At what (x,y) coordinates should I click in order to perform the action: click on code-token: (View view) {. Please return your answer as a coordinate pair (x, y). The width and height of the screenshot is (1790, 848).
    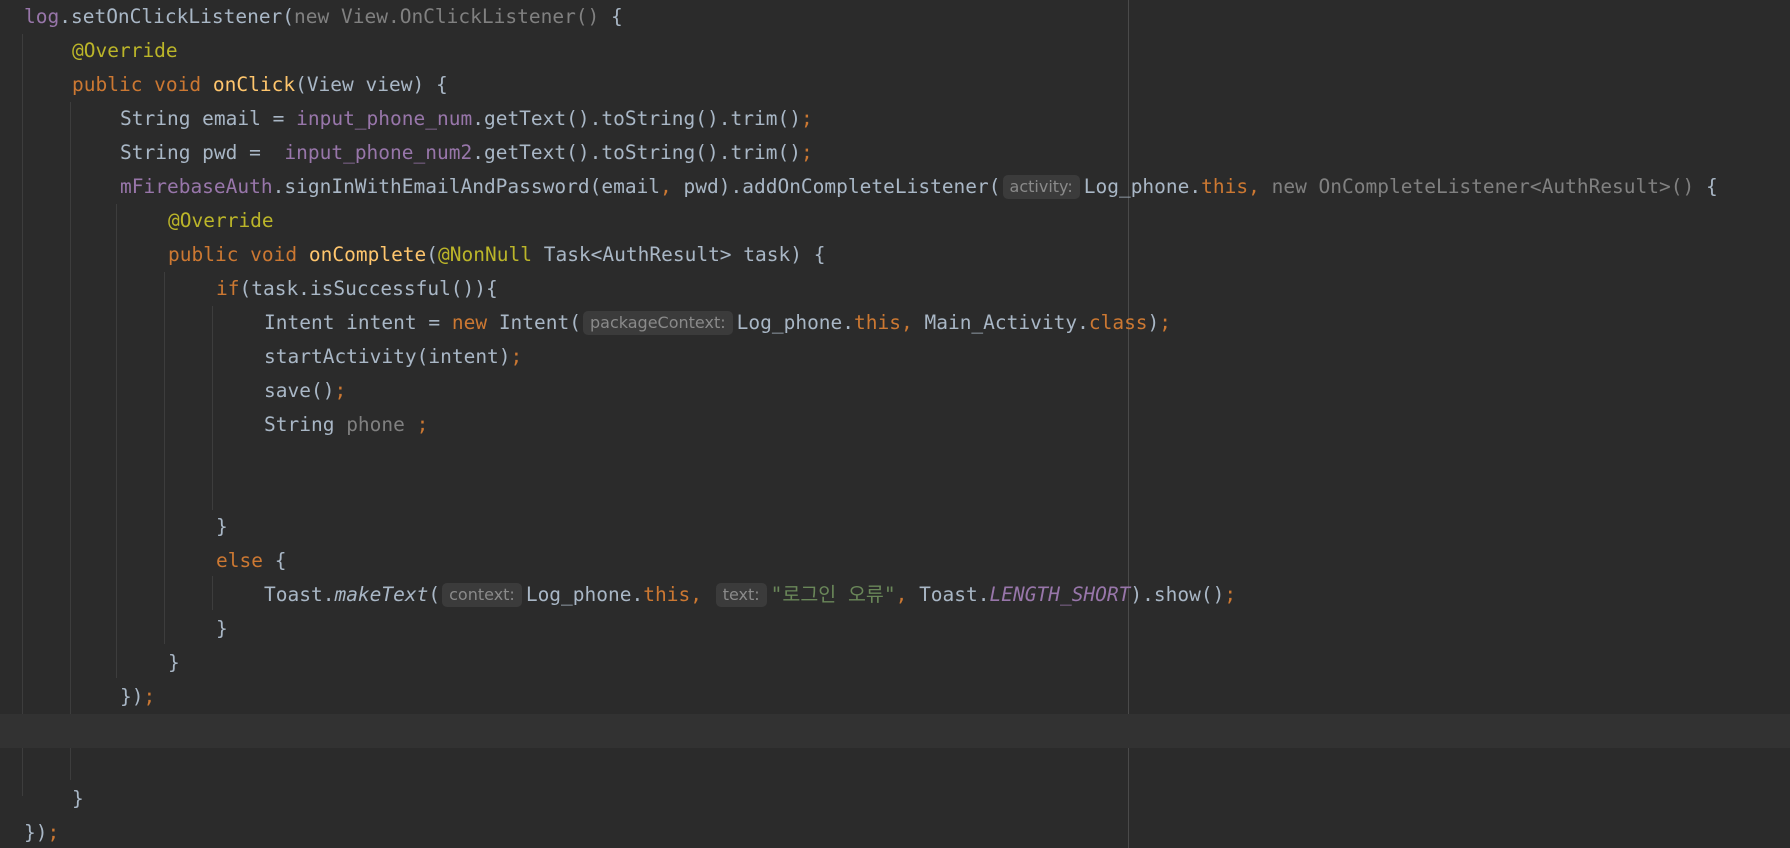
    Looking at the image, I should click on (371, 84).